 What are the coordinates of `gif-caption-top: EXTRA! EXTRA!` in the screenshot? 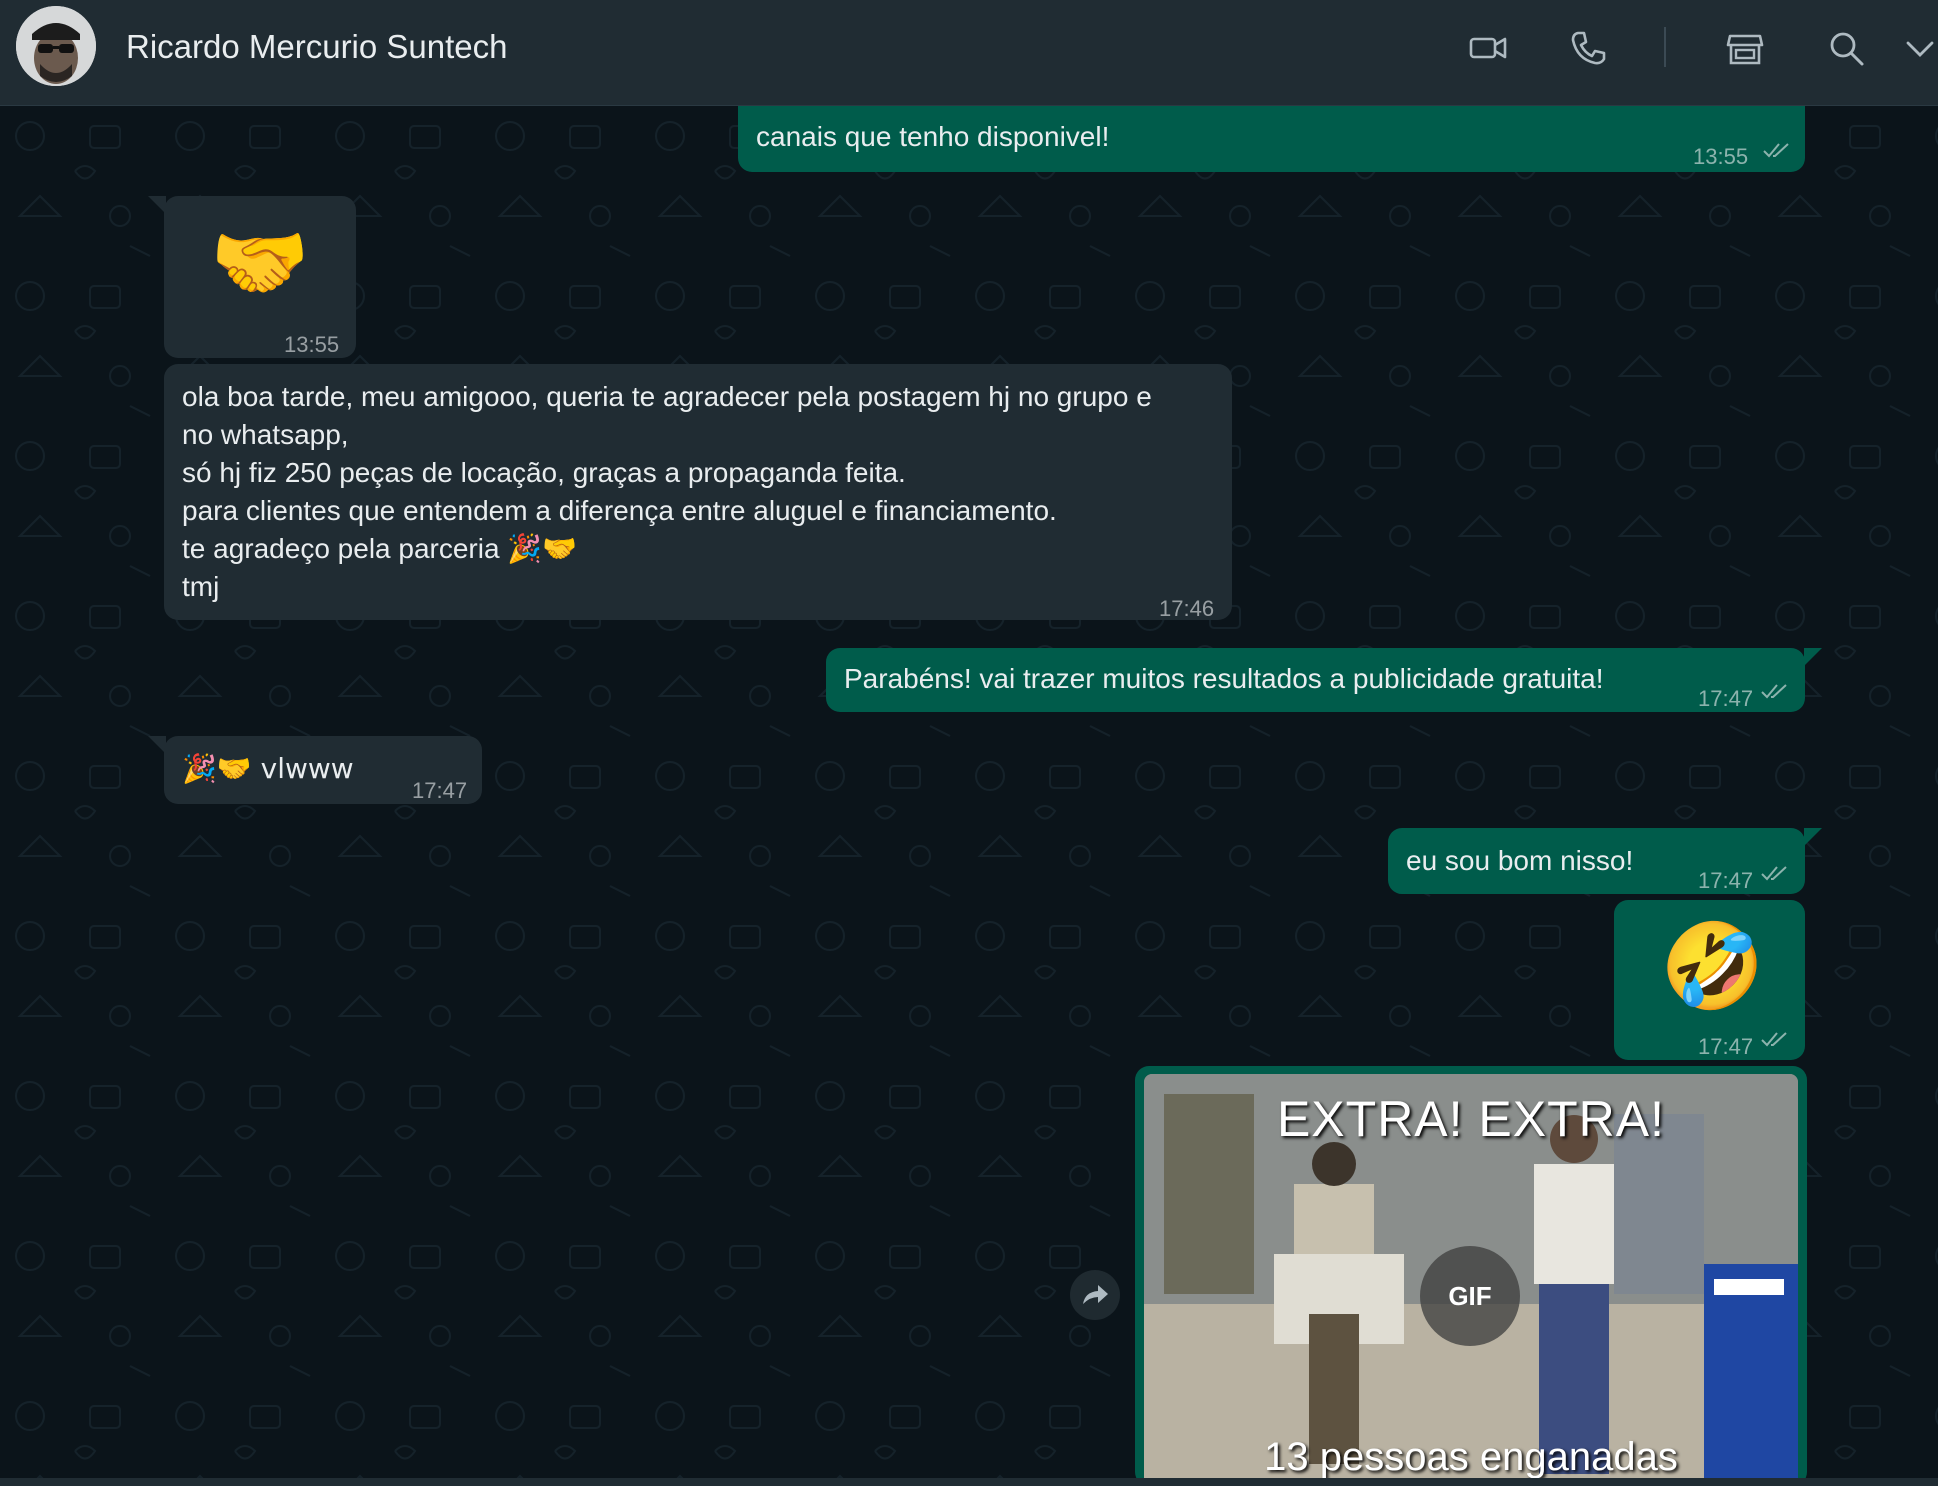 It's located at (1471, 1119).